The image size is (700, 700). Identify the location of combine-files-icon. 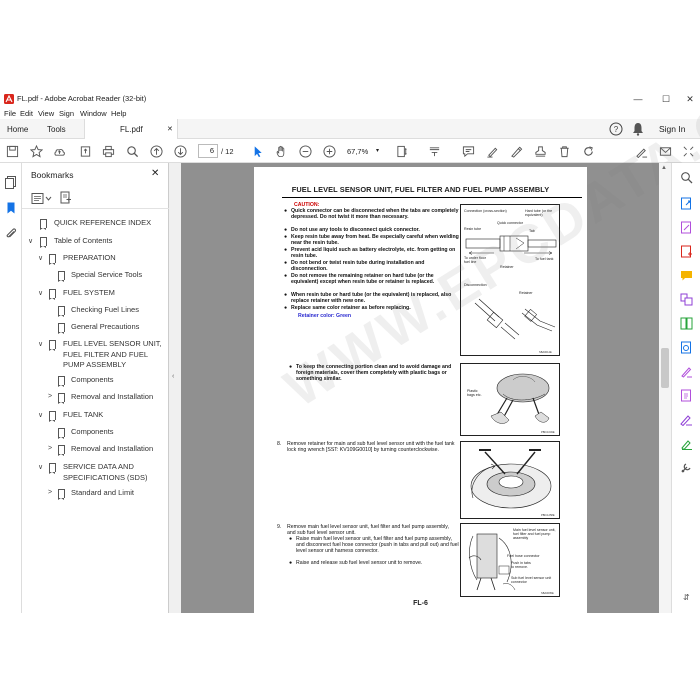
(686, 299).